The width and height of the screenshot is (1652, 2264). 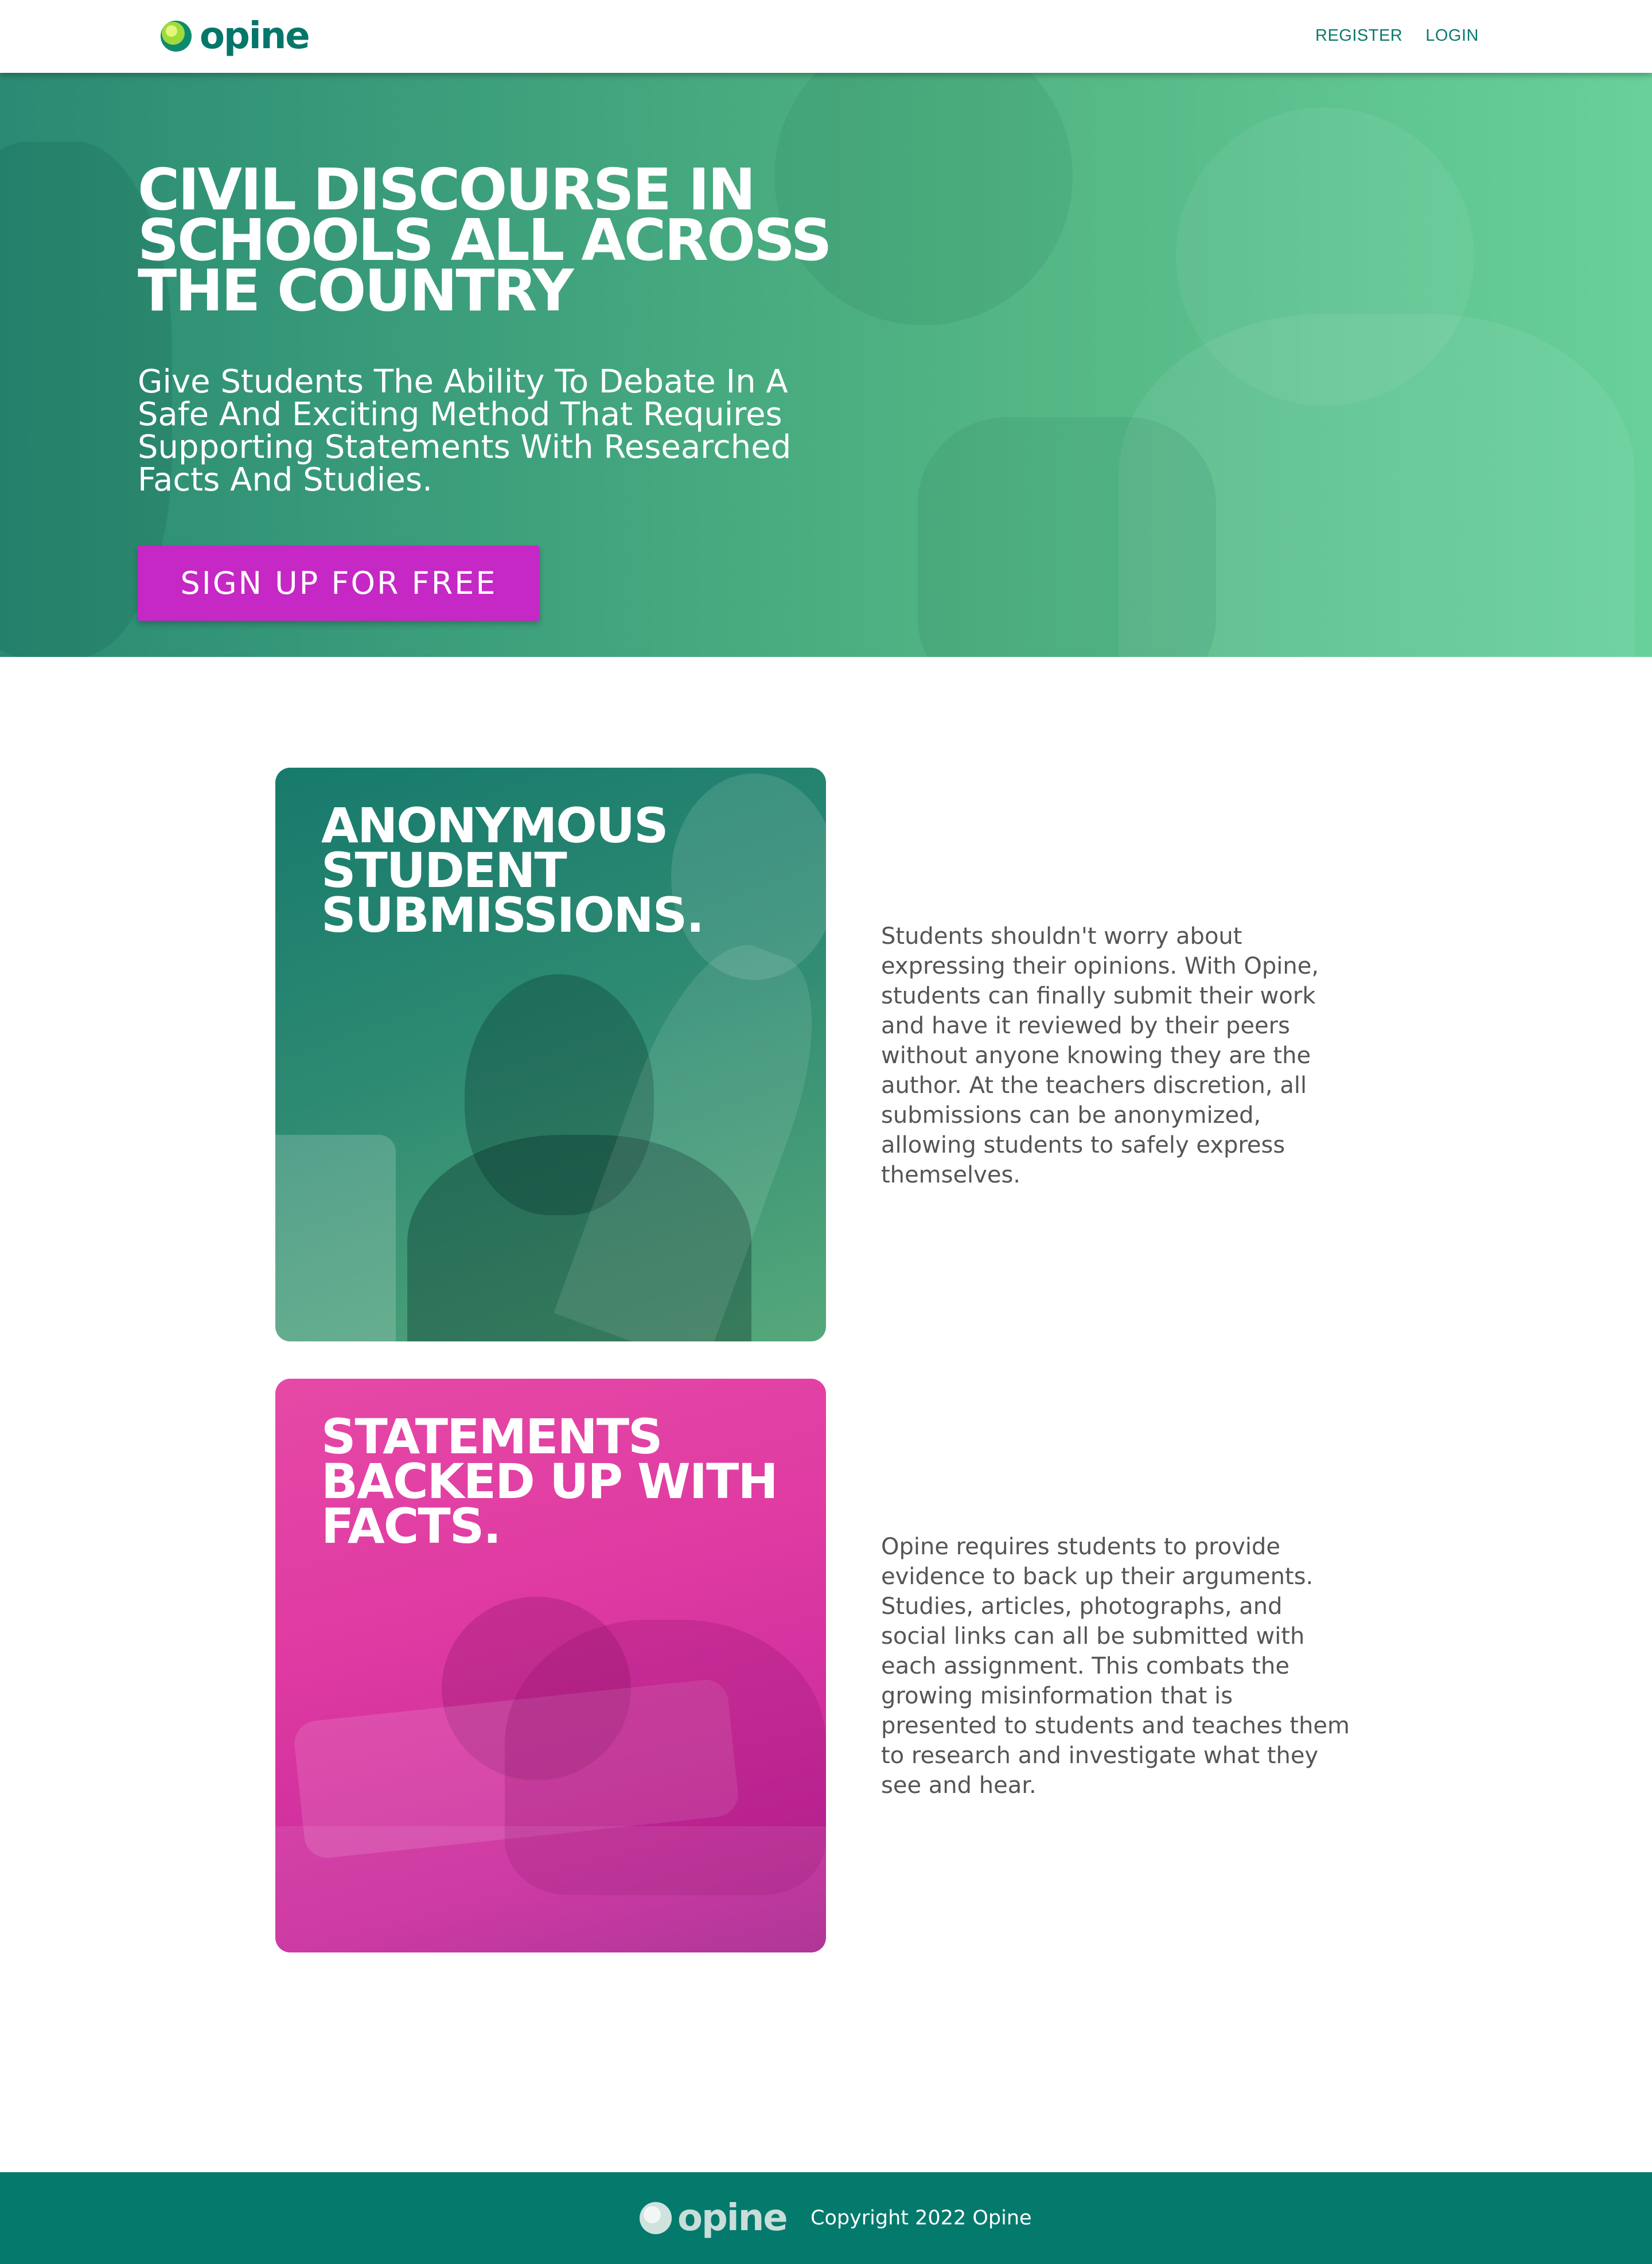 I want to click on feature-card-anonymous: ANONYMOUS STUDENT SUBMISSIONS., so click(x=550, y=1054).